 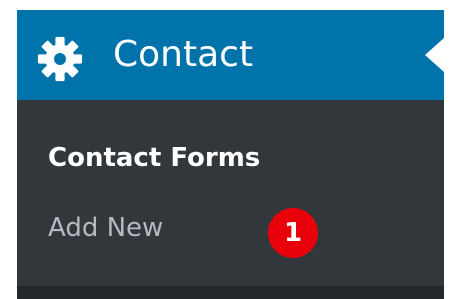 I want to click on submenu-item-add-new: Add New, so click(x=105, y=228).